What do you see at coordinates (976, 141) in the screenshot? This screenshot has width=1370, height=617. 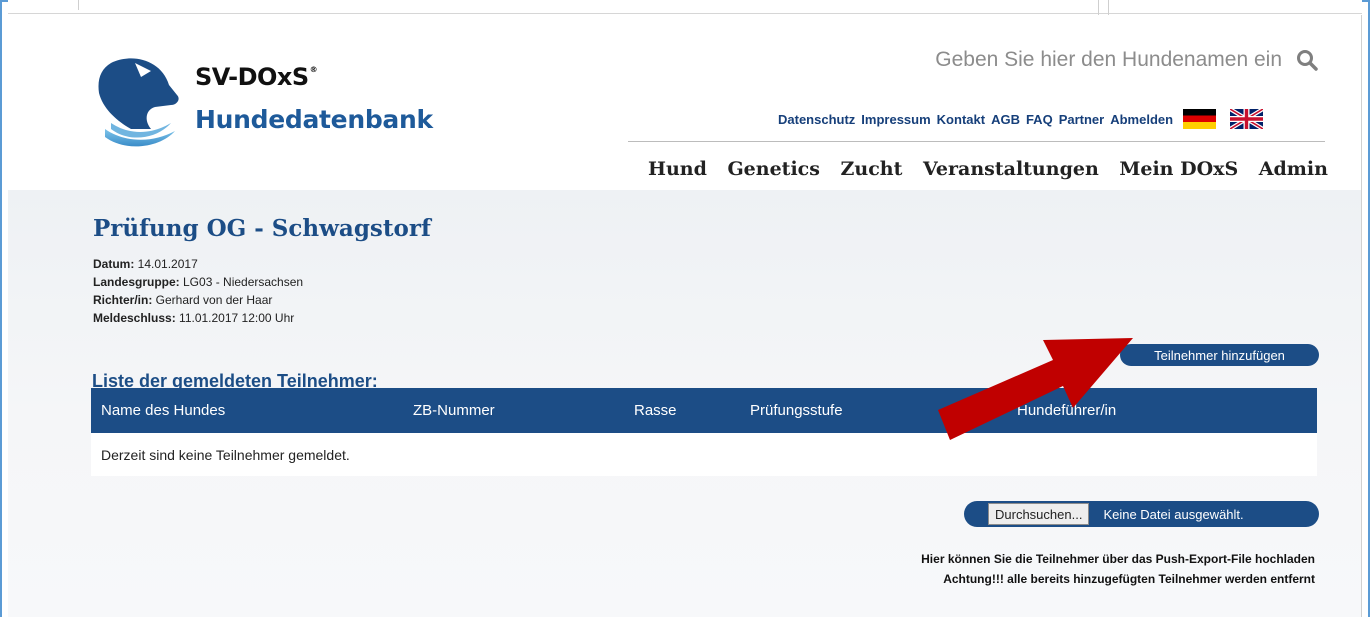 I see `header-divider` at bounding box center [976, 141].